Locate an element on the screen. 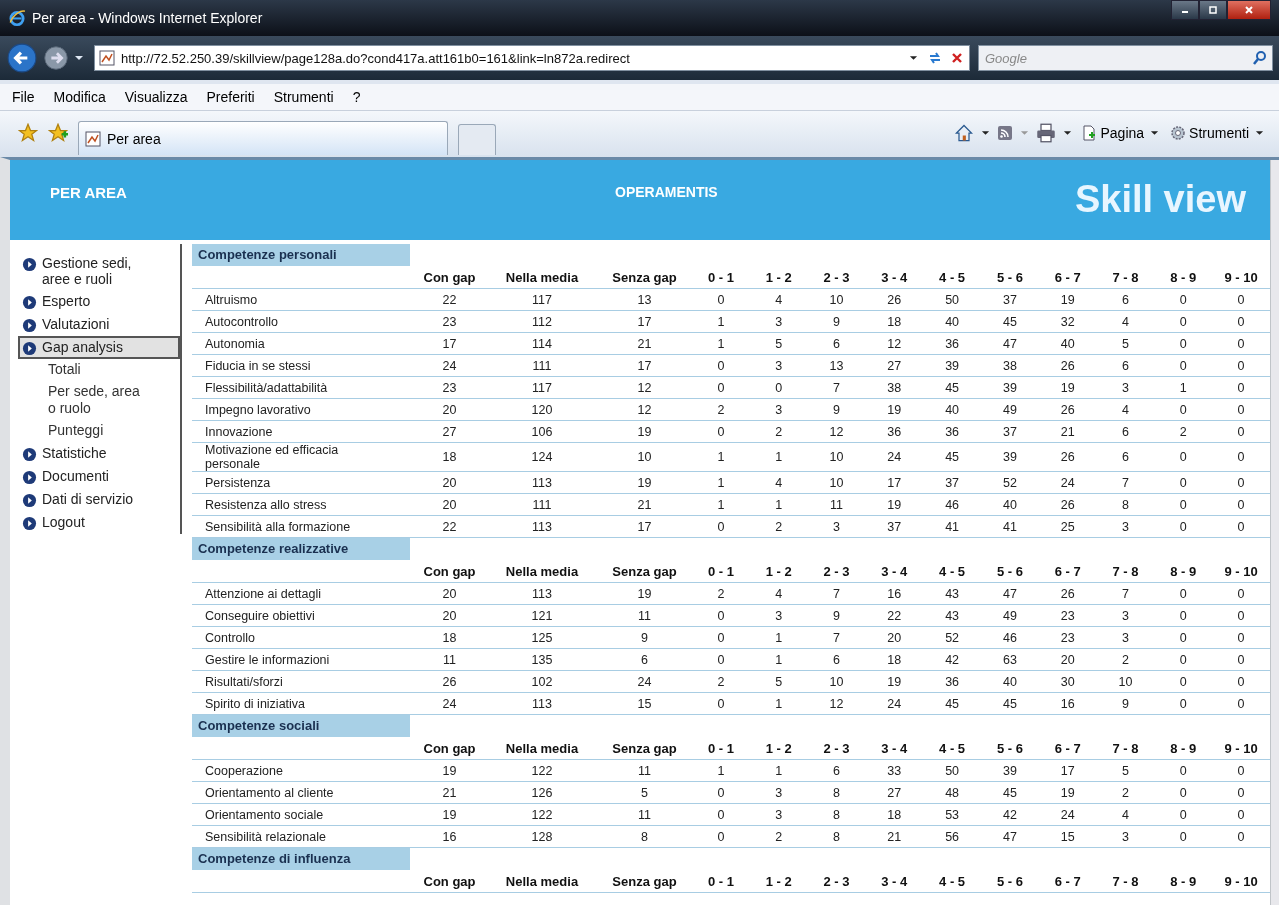 This screenshot has height=905, width=1279. sidebar-subitem: Totali is located at coordinates (83, 370).